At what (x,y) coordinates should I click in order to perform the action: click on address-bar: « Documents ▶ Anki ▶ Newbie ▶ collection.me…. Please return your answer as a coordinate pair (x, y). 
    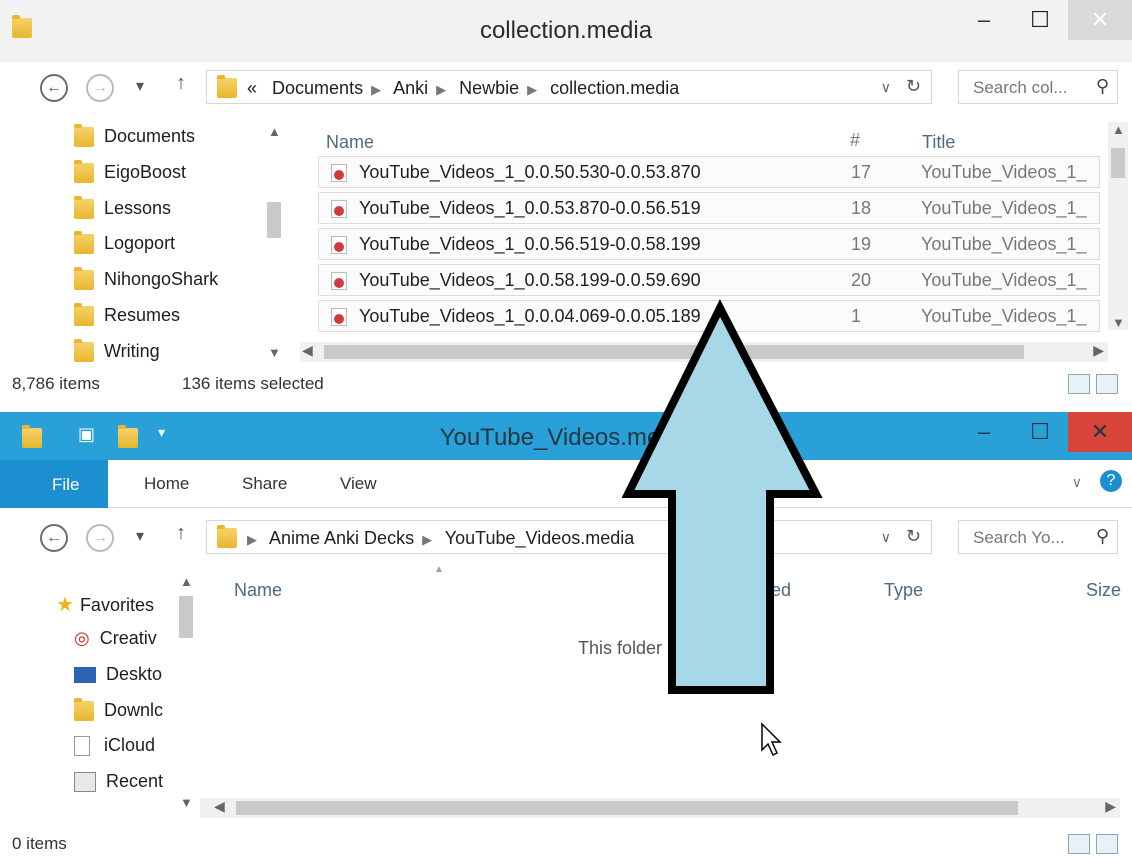
    Looking at the image, I should click on (569, 87).